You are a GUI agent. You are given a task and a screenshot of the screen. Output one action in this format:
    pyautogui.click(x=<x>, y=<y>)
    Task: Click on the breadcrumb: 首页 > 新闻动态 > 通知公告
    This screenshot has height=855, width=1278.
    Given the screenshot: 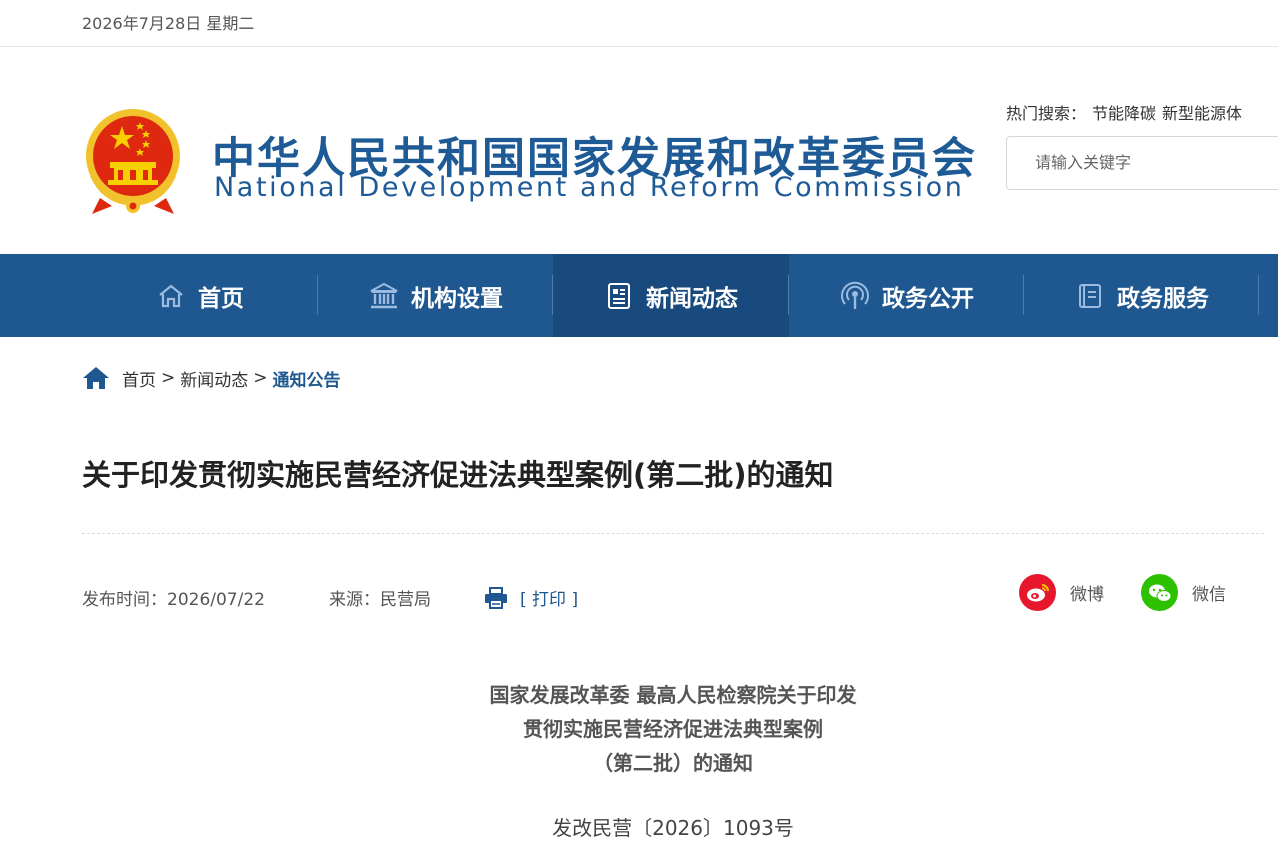 What is the action you would take?
    pyautogui.click(x=211, y=378)
    